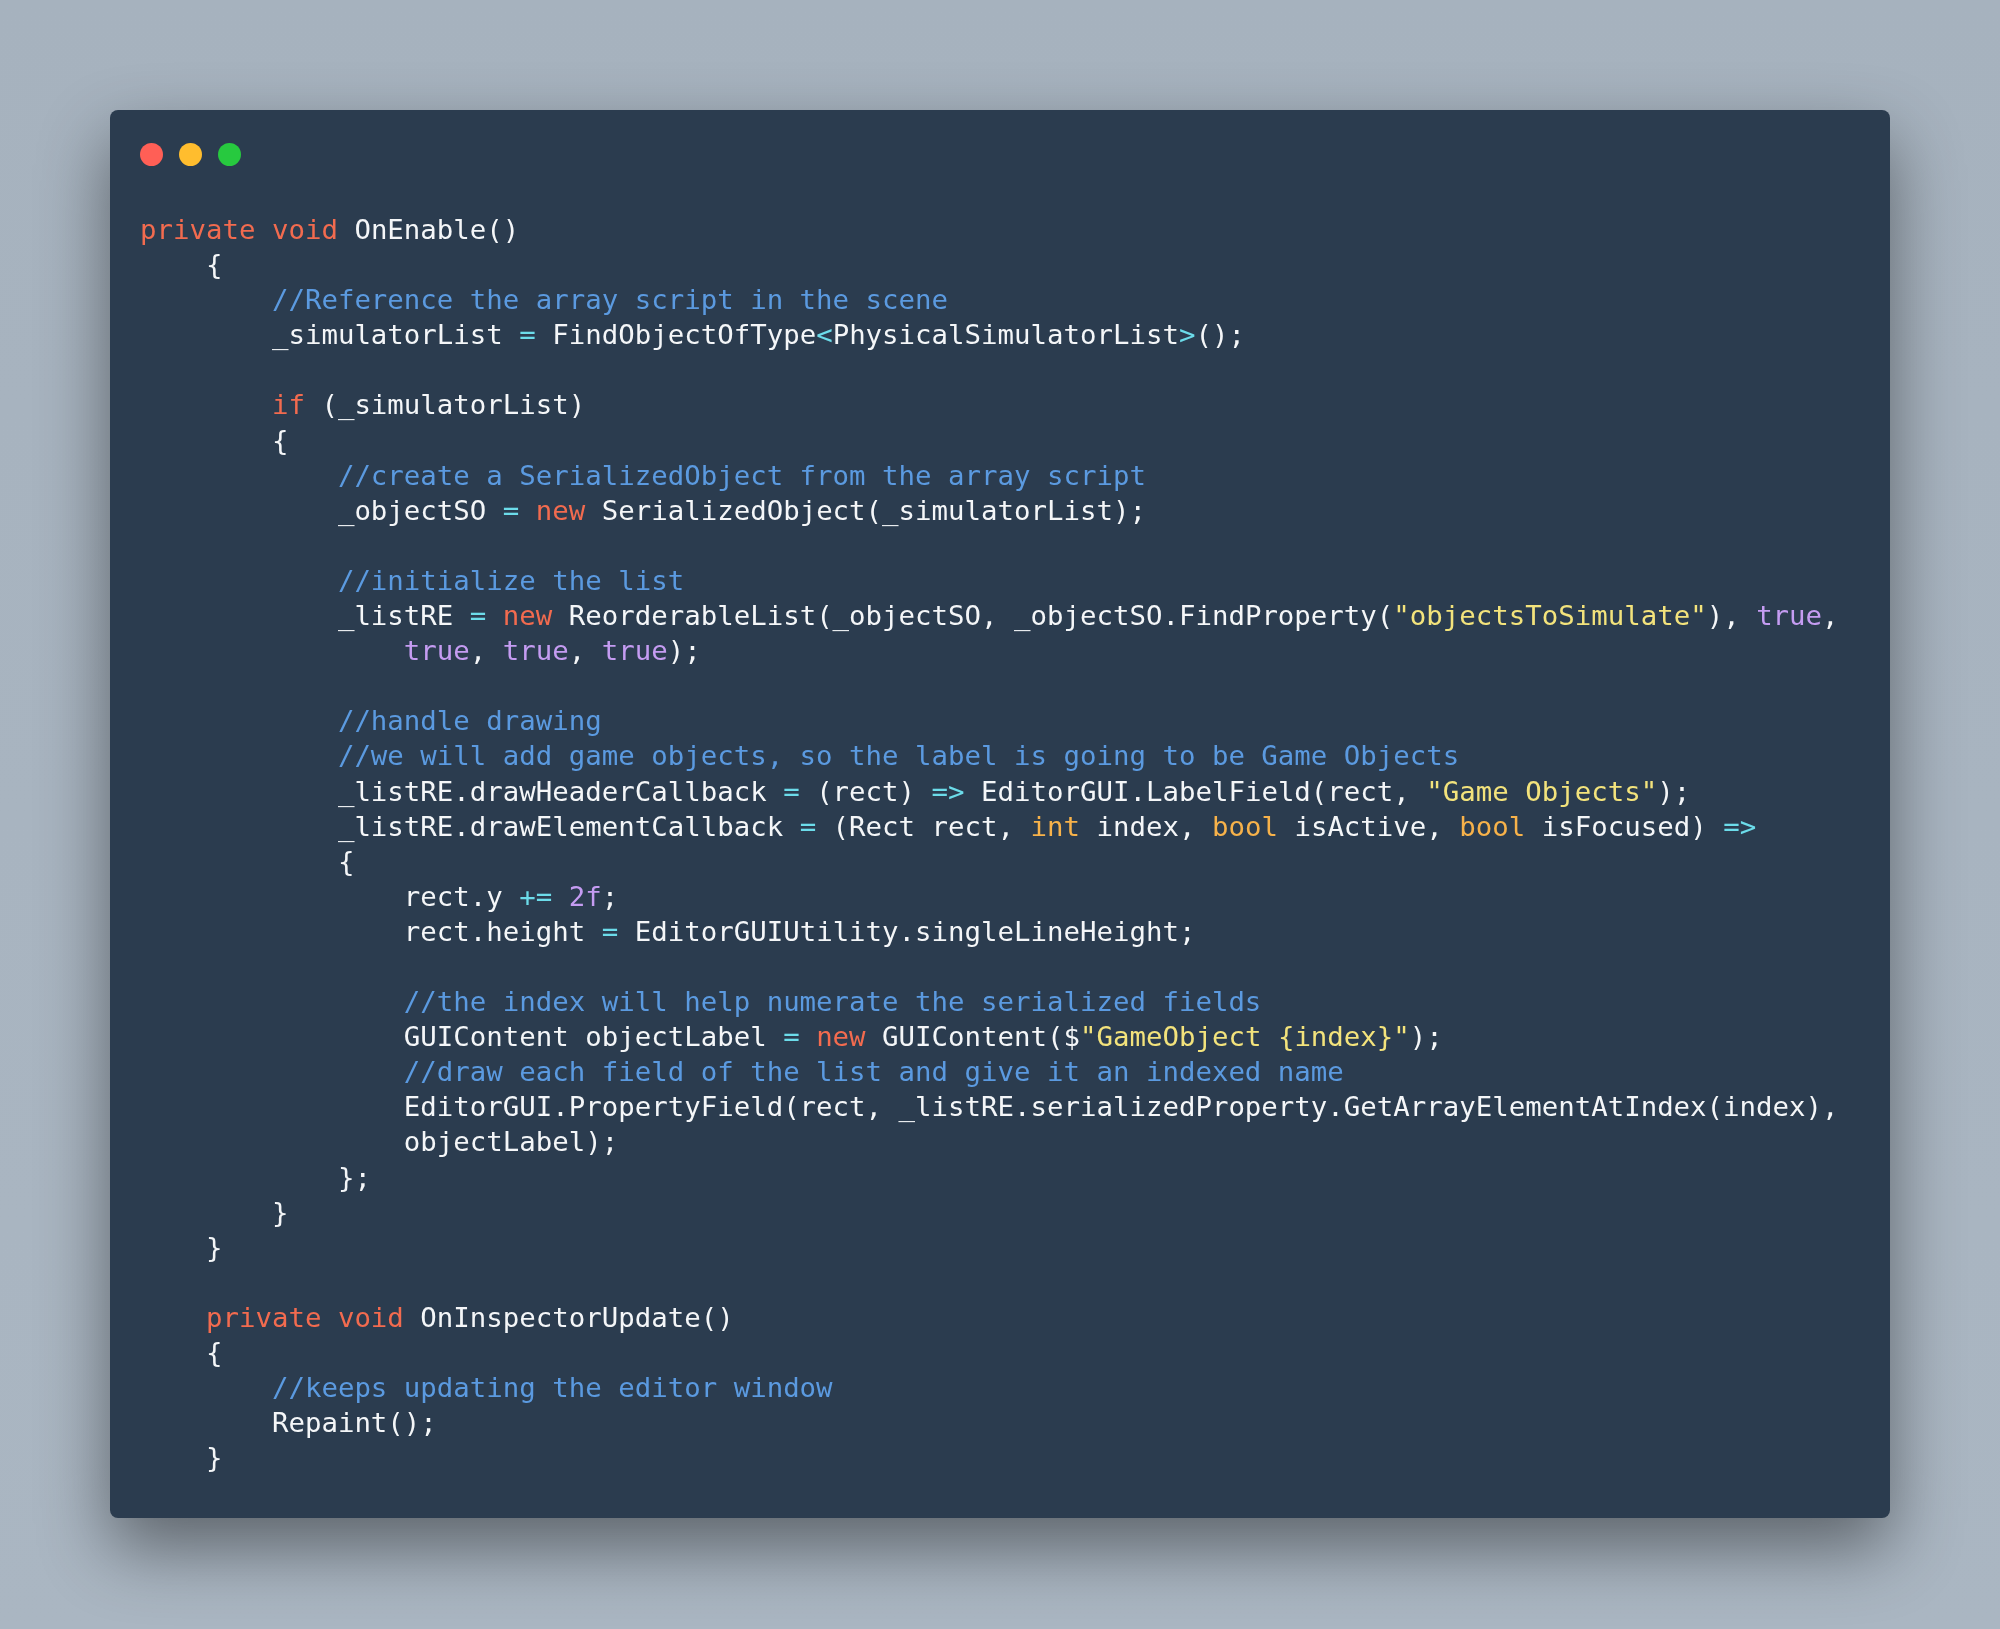 Image resolution: width=2000 pixels, height=1629 pixels. Describe the element at coordinates (510, 1142) in the screenshot. I see `code-line: objectLabel);` at that location.